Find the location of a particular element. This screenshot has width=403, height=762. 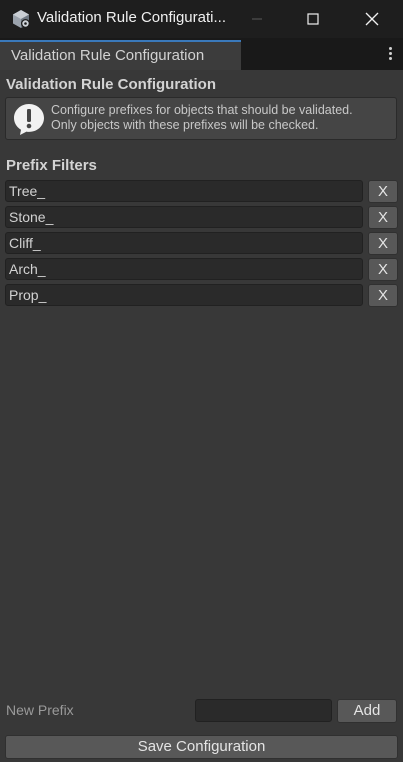

page-title: Validation Rule Configuration is located at coordinates (111, 84).